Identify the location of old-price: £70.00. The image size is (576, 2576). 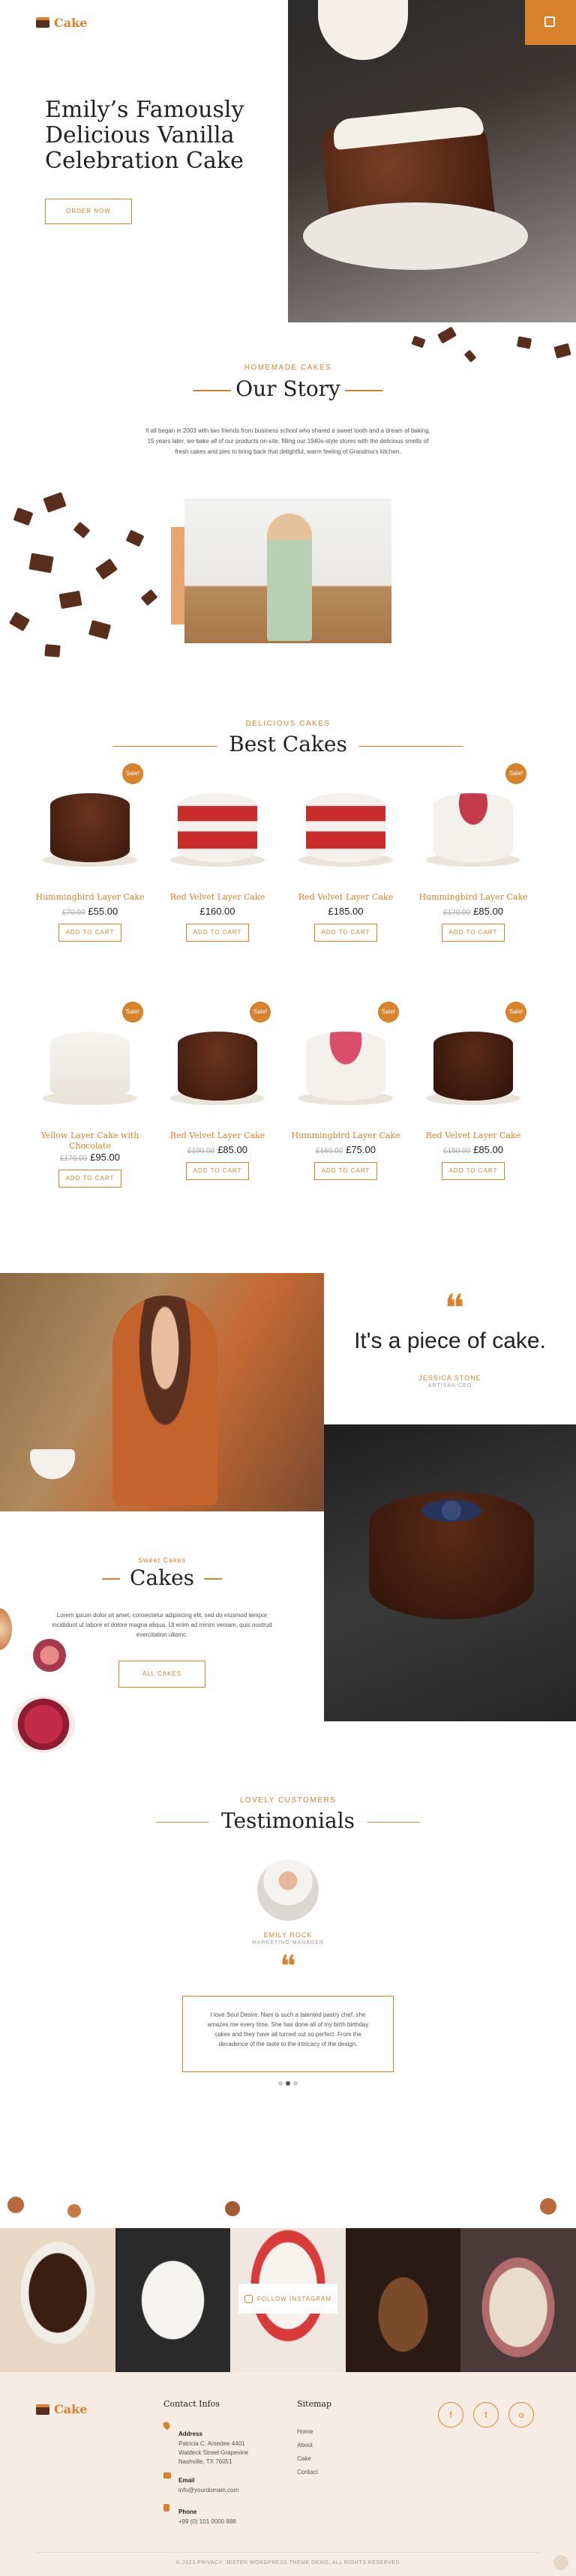
(74, 913).